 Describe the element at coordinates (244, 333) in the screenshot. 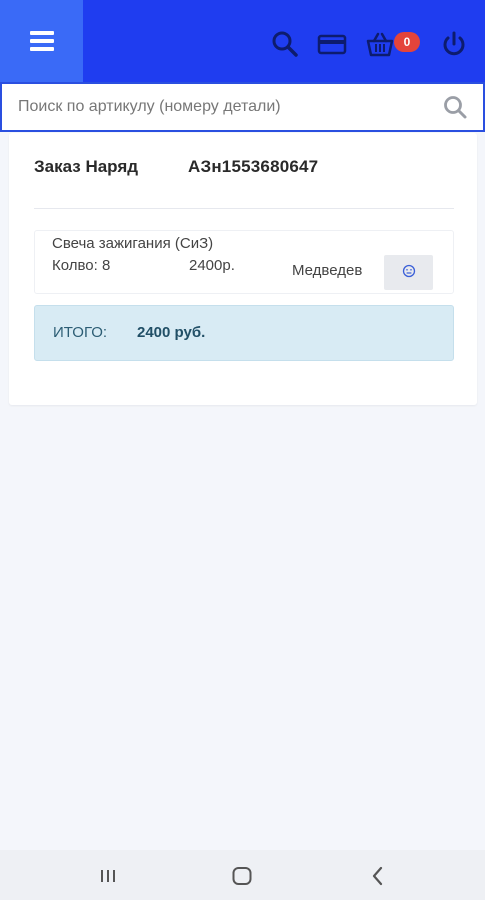

I see `order-total: ИТОГО: 2400 руб.` at that location.